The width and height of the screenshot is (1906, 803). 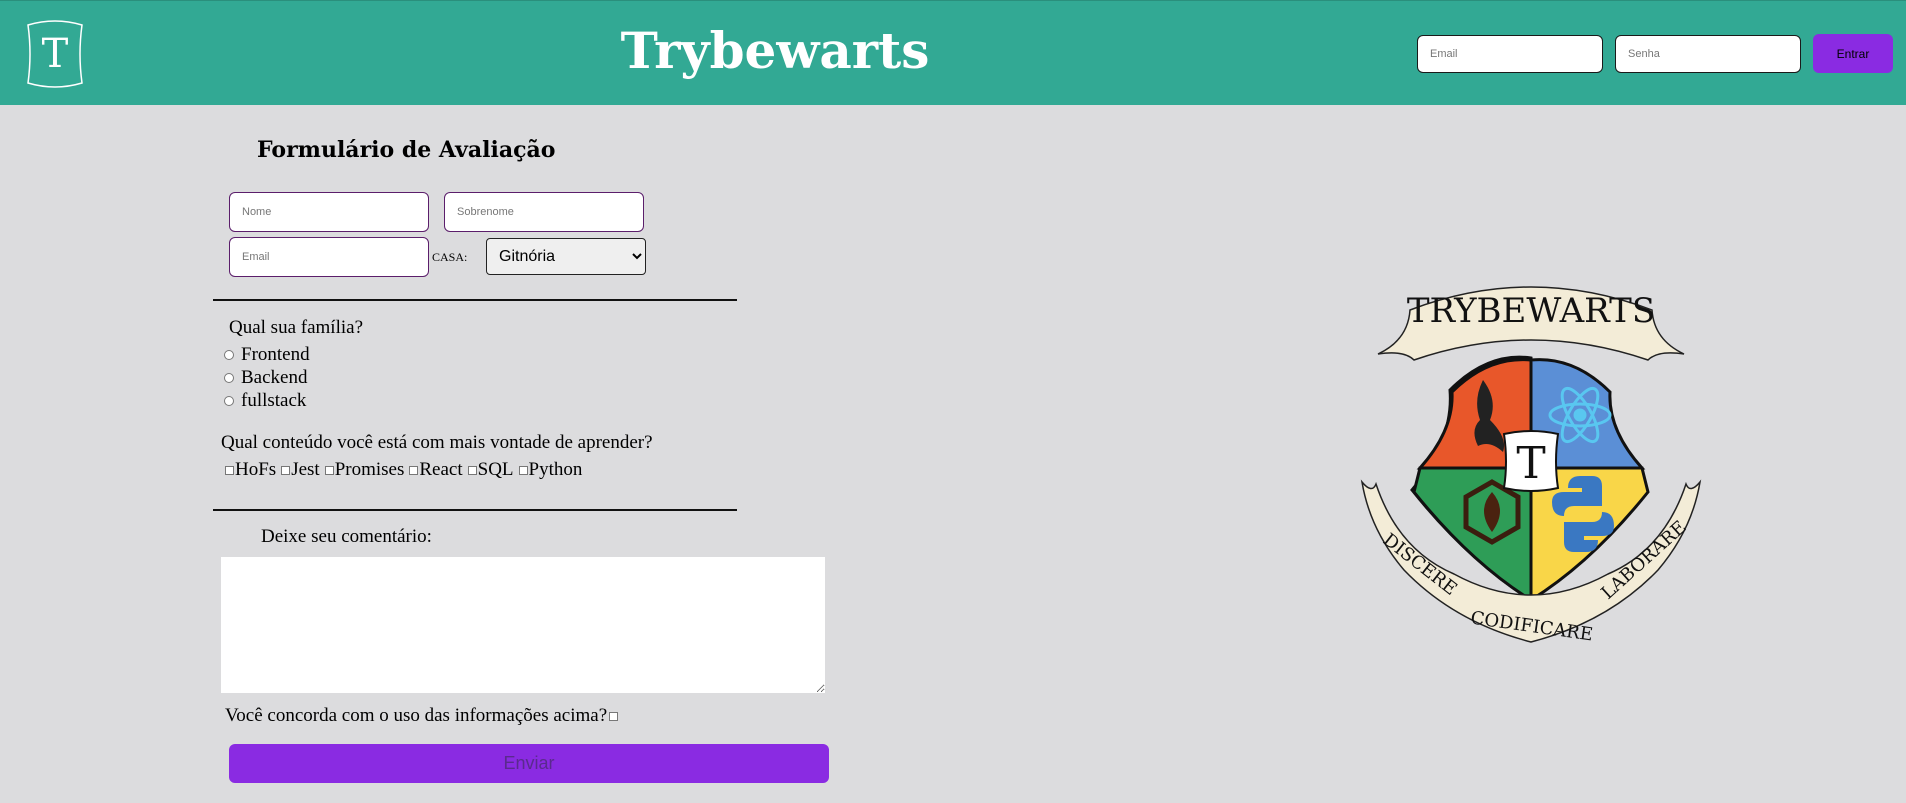 I want to click on content-option-python: Python, so click(x=550, y=470).